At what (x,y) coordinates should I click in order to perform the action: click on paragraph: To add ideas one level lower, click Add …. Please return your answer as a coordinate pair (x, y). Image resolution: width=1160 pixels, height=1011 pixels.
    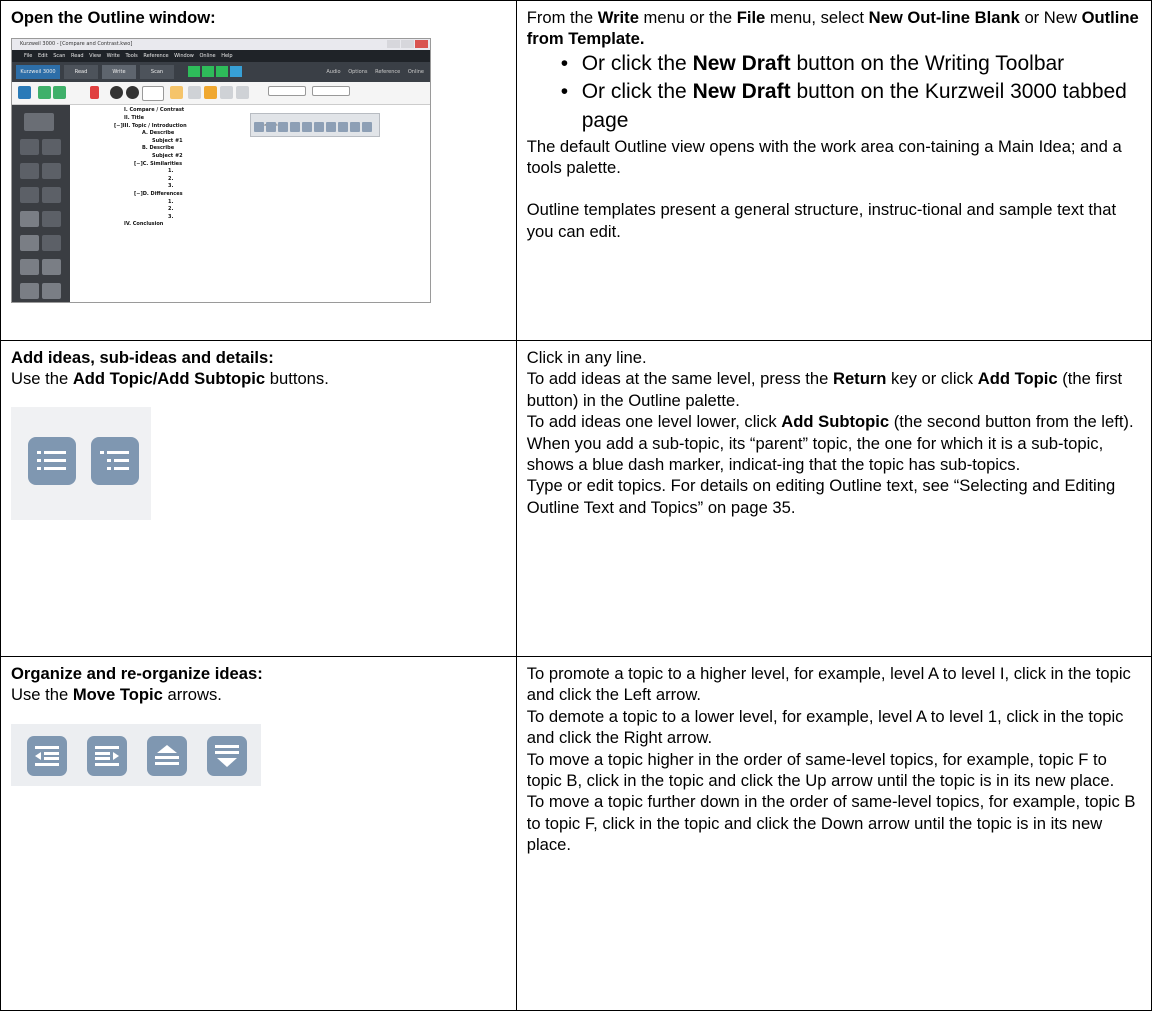
    Looking at the image, I should click on (830, 422).